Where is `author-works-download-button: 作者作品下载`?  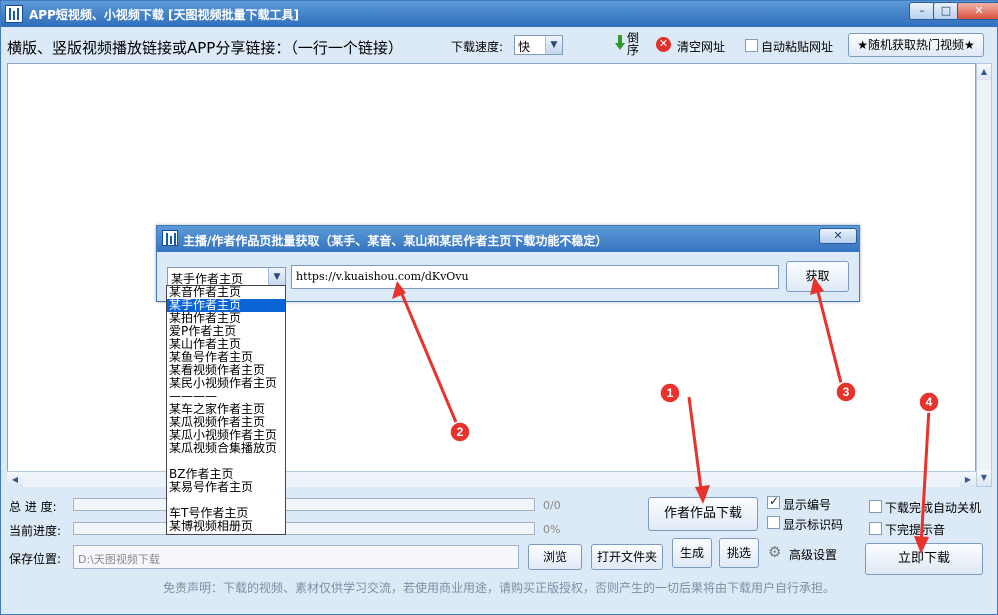
author-works-download-button: 作者作品下载 is located at coordinates (703, 514).